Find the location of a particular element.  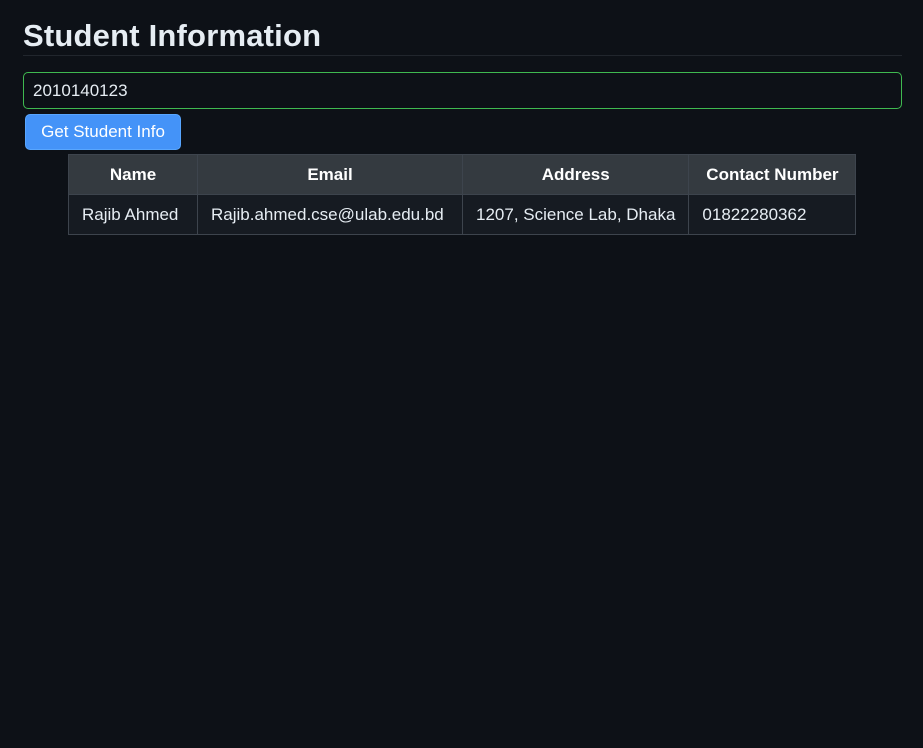

cell-address: 1207, Science Lab, Dhaka is located at coordinates (575, 214).